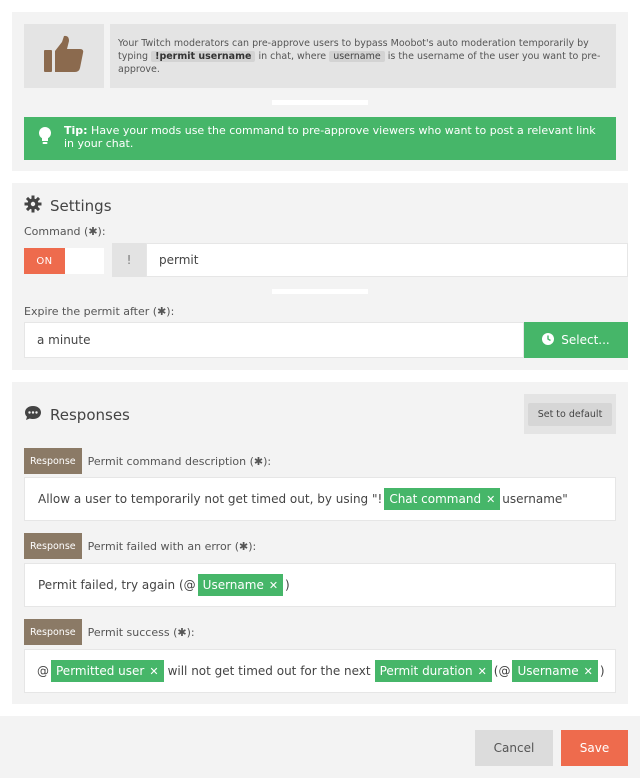 The image size is (640, 778). Describe the element at coordinates (203, 56) in the screenshot. I see `permit-command-code: !permit username` at that location.